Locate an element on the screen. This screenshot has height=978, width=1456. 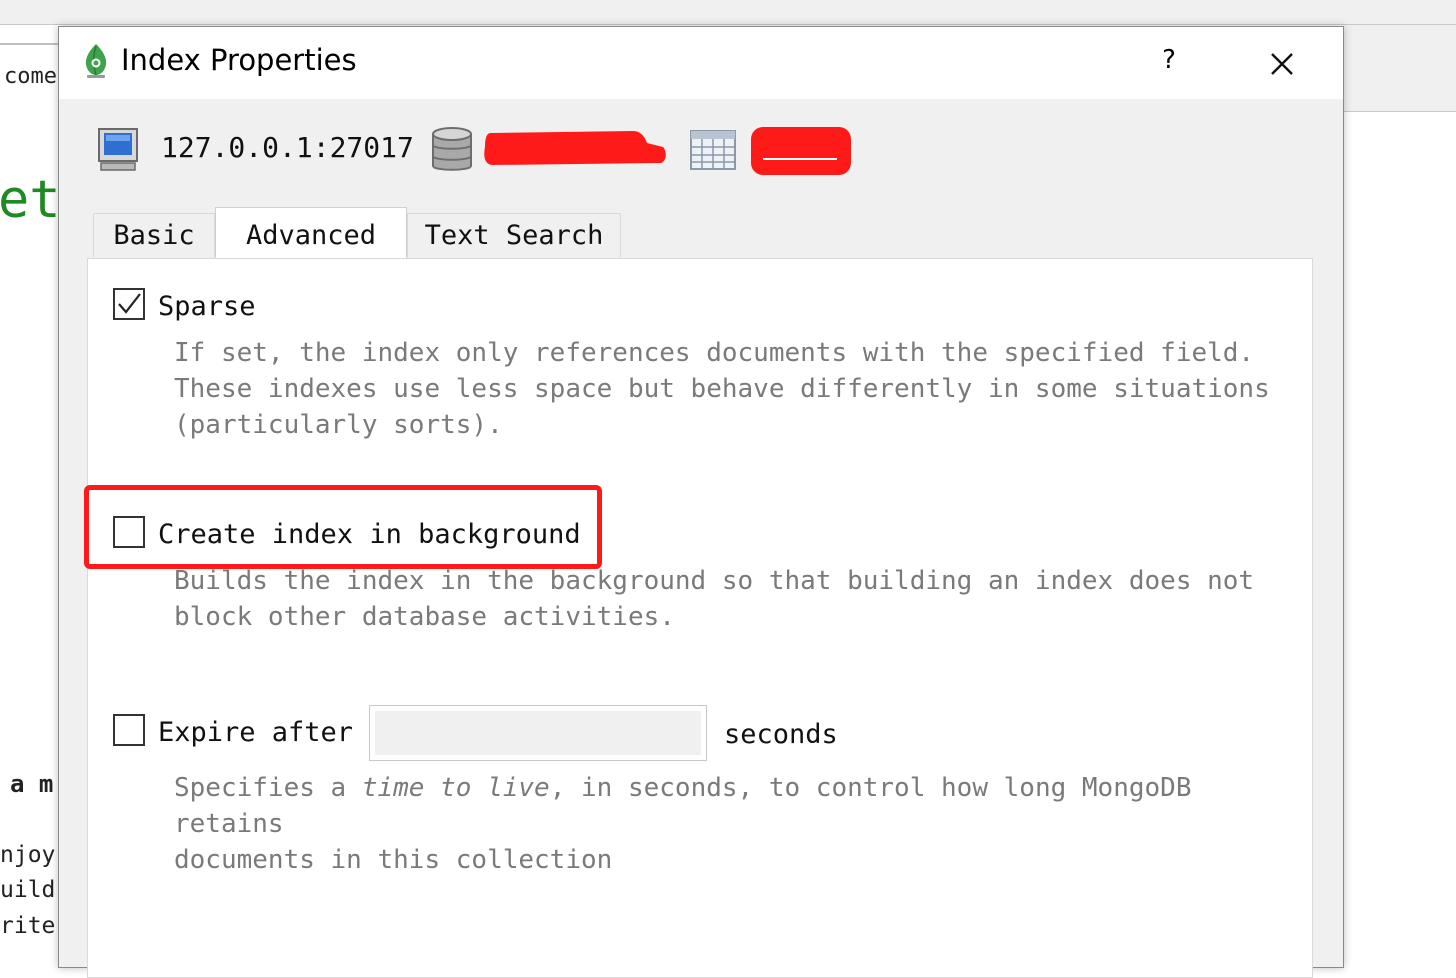
background-app-panel is located at coordinates (1399, 68).